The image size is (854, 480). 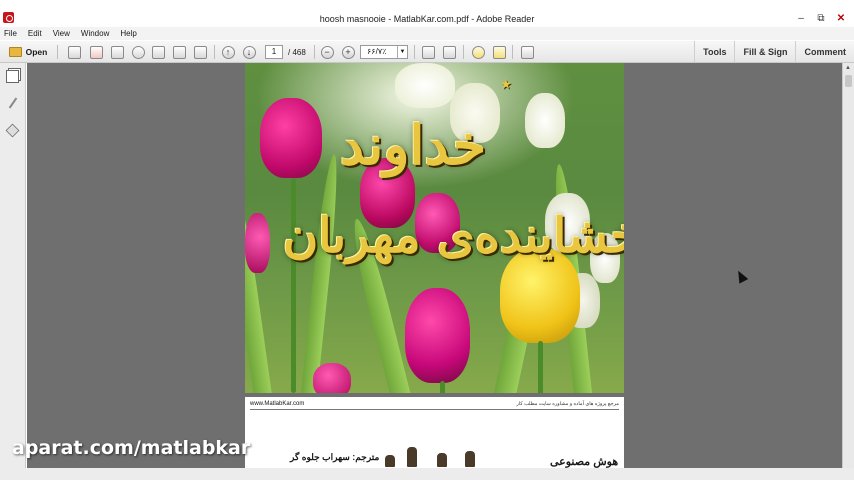 What do you see at coordinates (36, 52) in the screenshot?
I see `open-label: Open` at bounding box center [36, 52].